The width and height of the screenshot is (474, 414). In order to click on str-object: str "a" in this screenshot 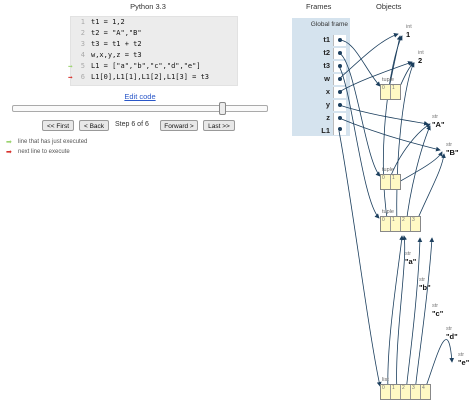, I will do `click(410, 258)`.